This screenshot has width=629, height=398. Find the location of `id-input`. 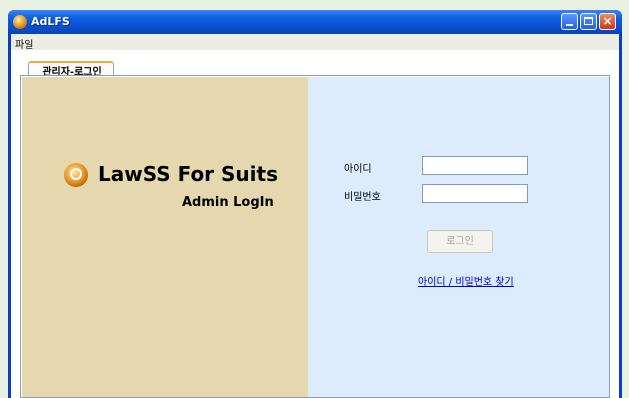

id-input is located at coordinates (475, 165).